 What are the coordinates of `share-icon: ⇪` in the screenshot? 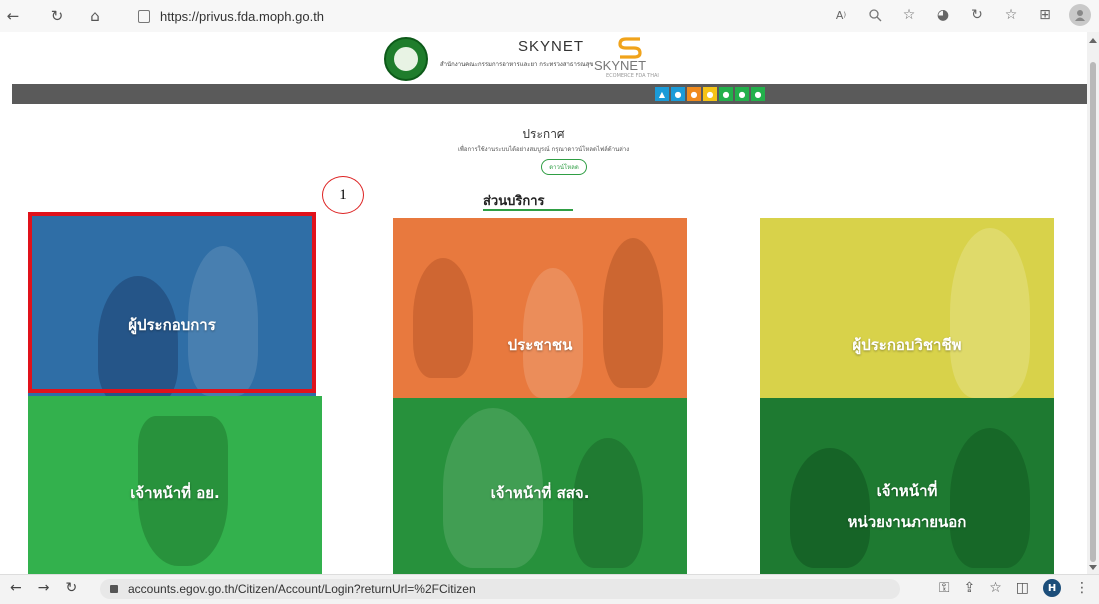 It's located at (969, 588).